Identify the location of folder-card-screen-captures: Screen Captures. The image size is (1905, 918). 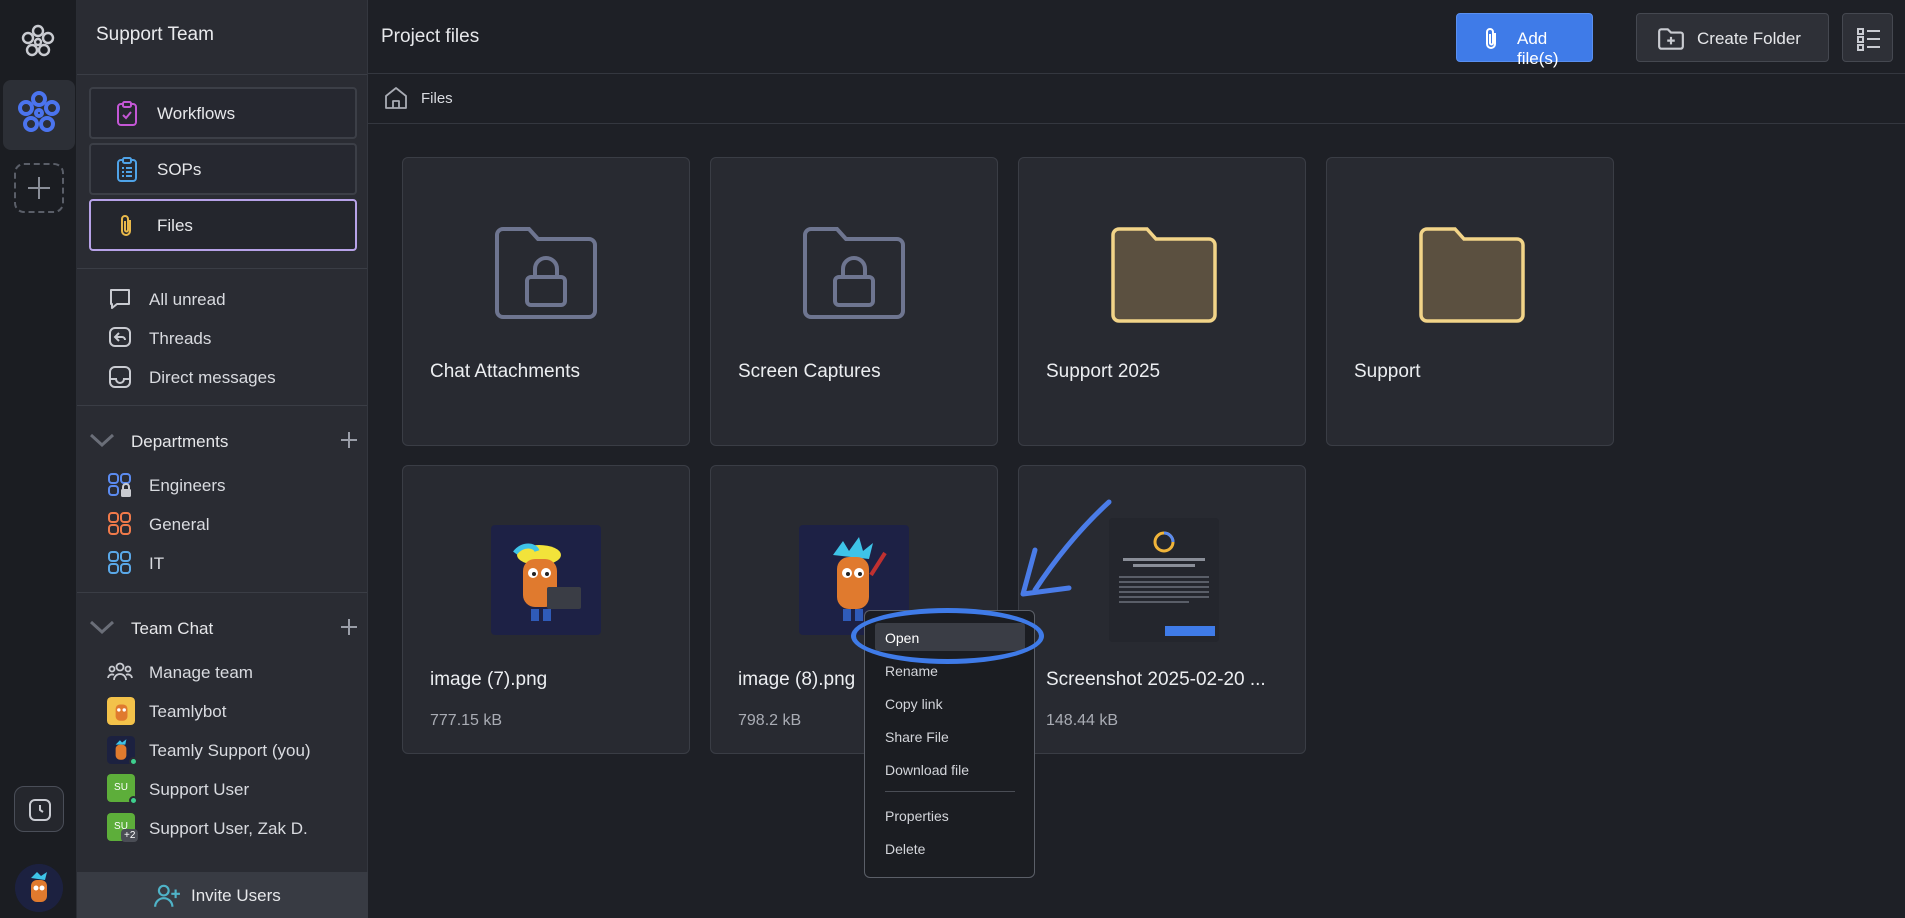
(854, 301).